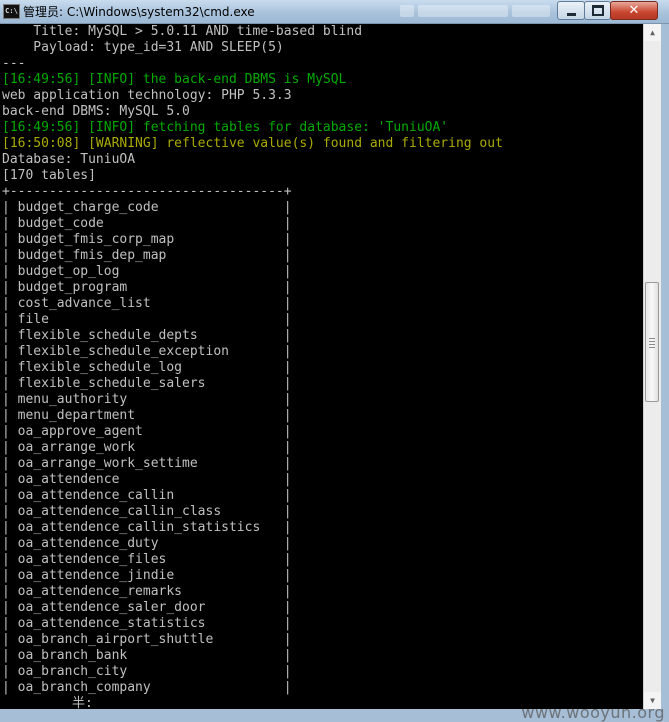  I want to click on console-line: | budget_program |, so click(147, 287).